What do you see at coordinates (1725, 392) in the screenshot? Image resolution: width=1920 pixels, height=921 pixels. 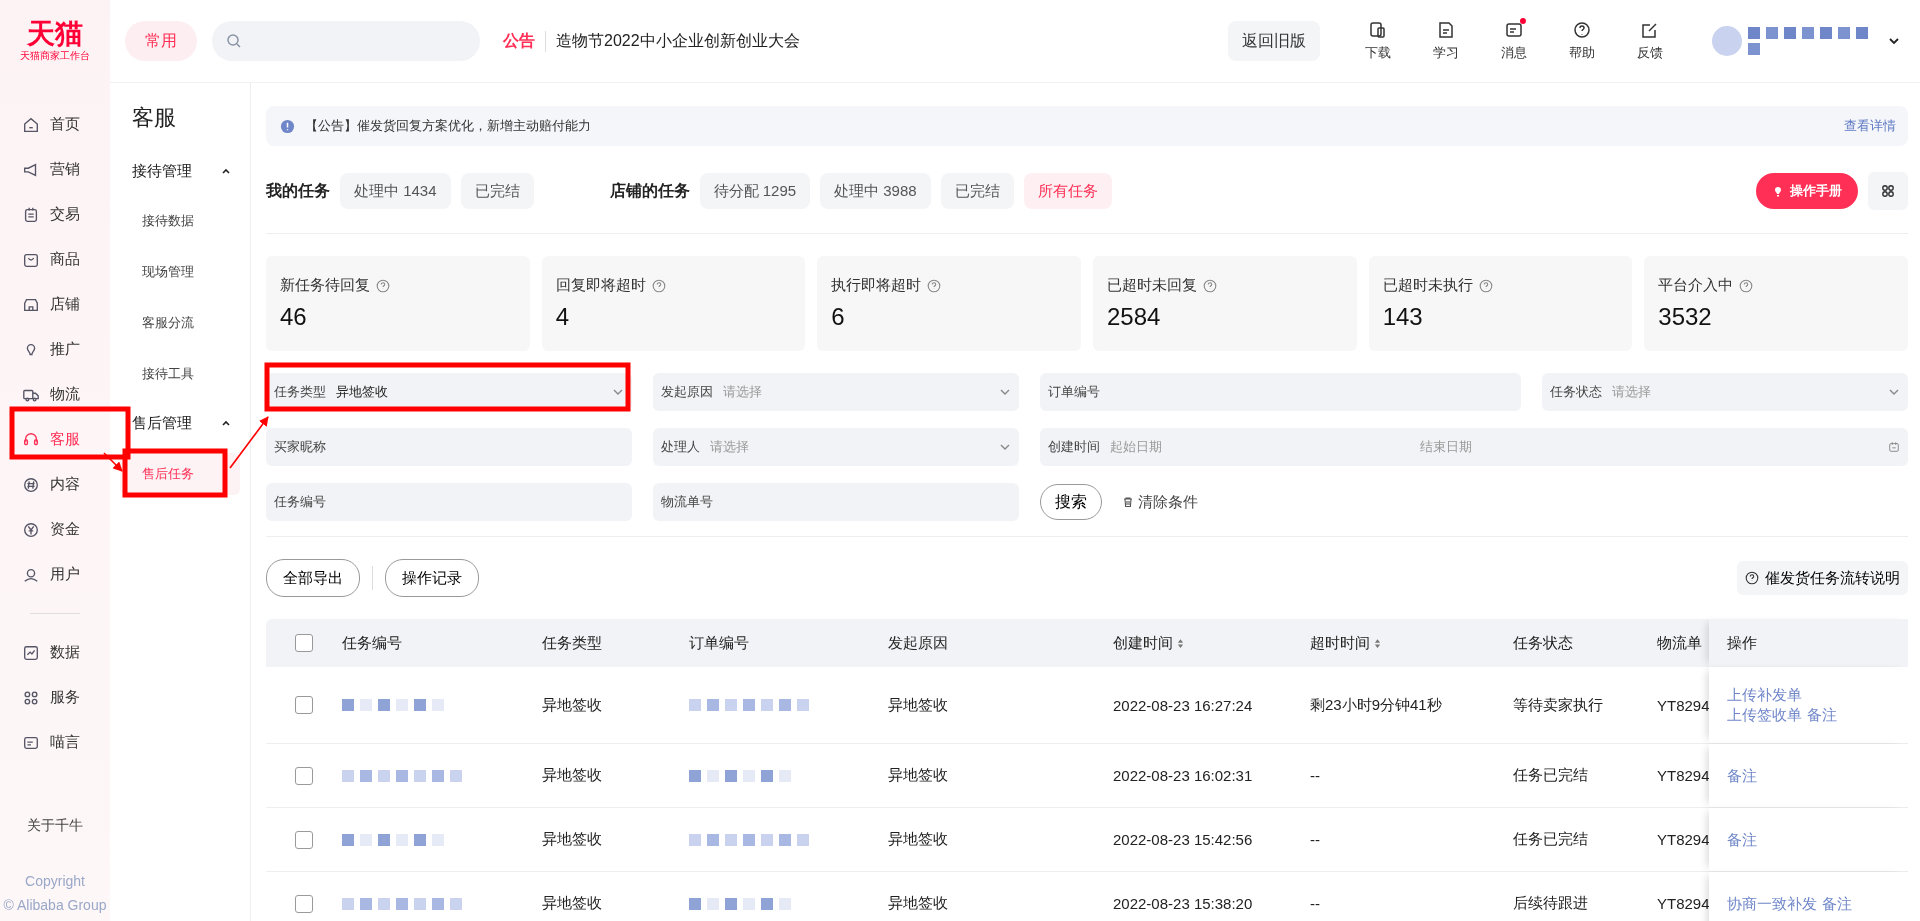 I see `select-field: 任务状态 请选择` at bounding box center [1725, 392].